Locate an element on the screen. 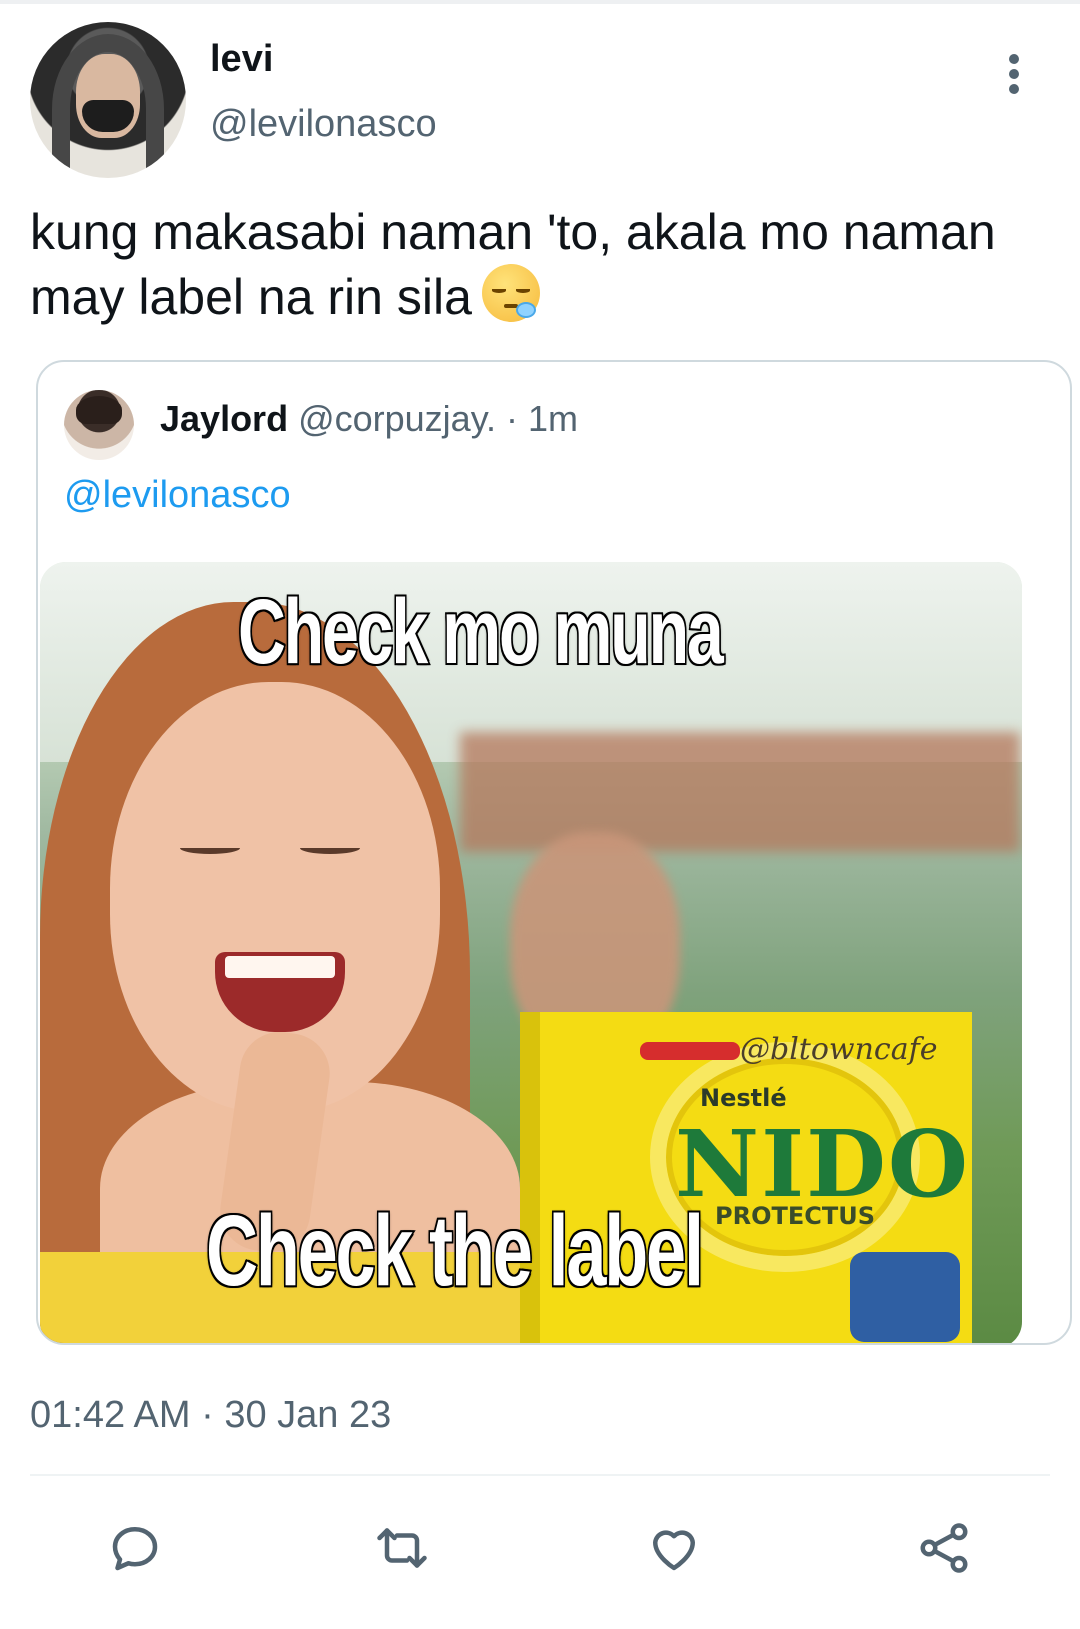 The height and width of the screenshot is (1629, 1080). quoted-author-line: Jaylord @corpuzjay. · 1m is located at coordinates (369, 419).